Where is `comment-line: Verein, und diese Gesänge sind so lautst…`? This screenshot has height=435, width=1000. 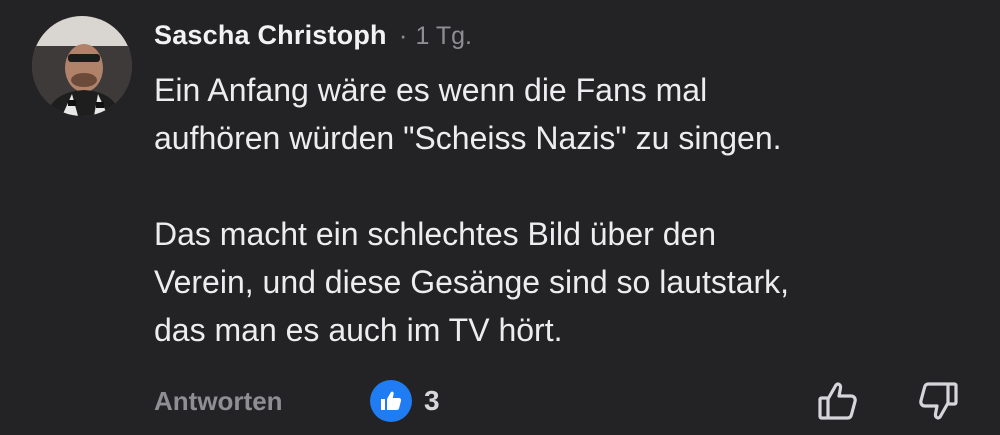
comment-line: Verein, und diese Gesänge sind so lautst… is located at coordinates (472, 282).